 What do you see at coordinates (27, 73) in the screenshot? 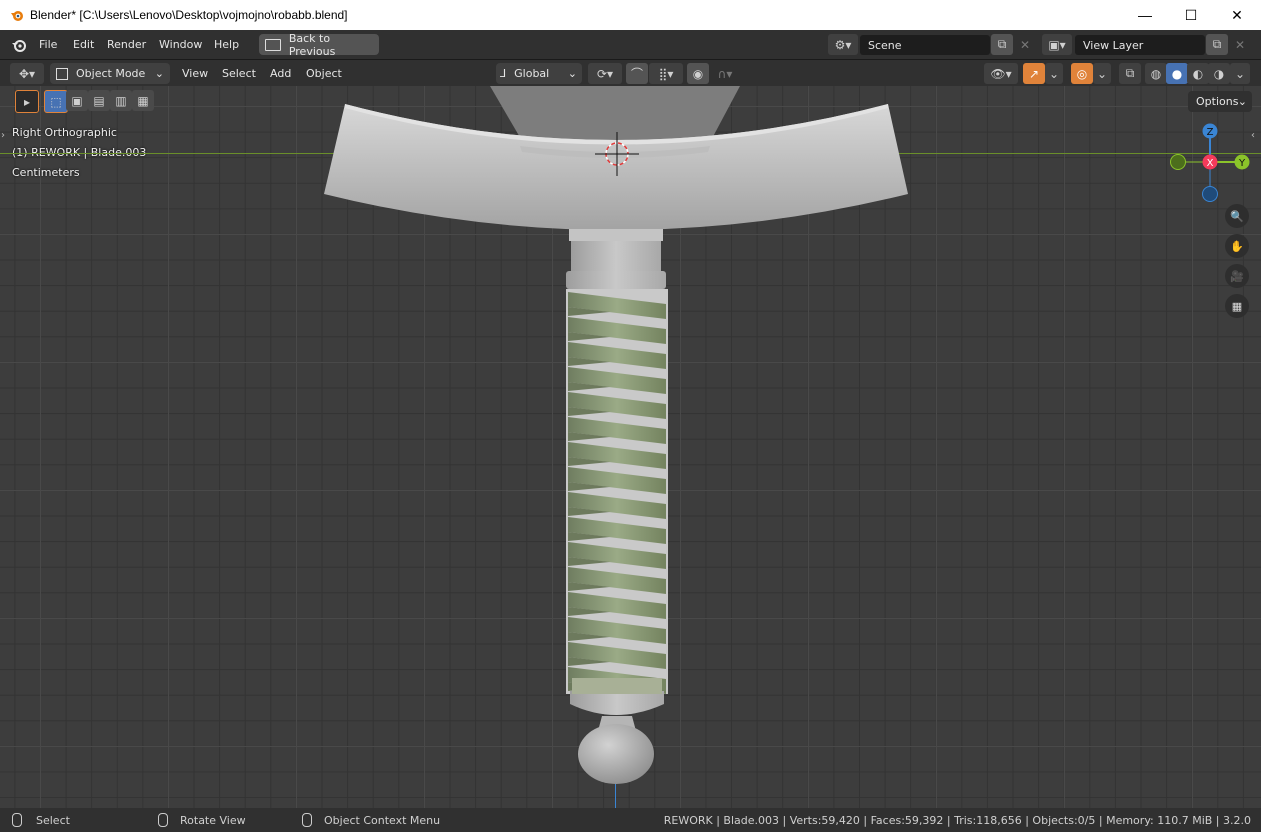
I see `editor-type-icon: ✥▾` at bounding box center [27, 73].